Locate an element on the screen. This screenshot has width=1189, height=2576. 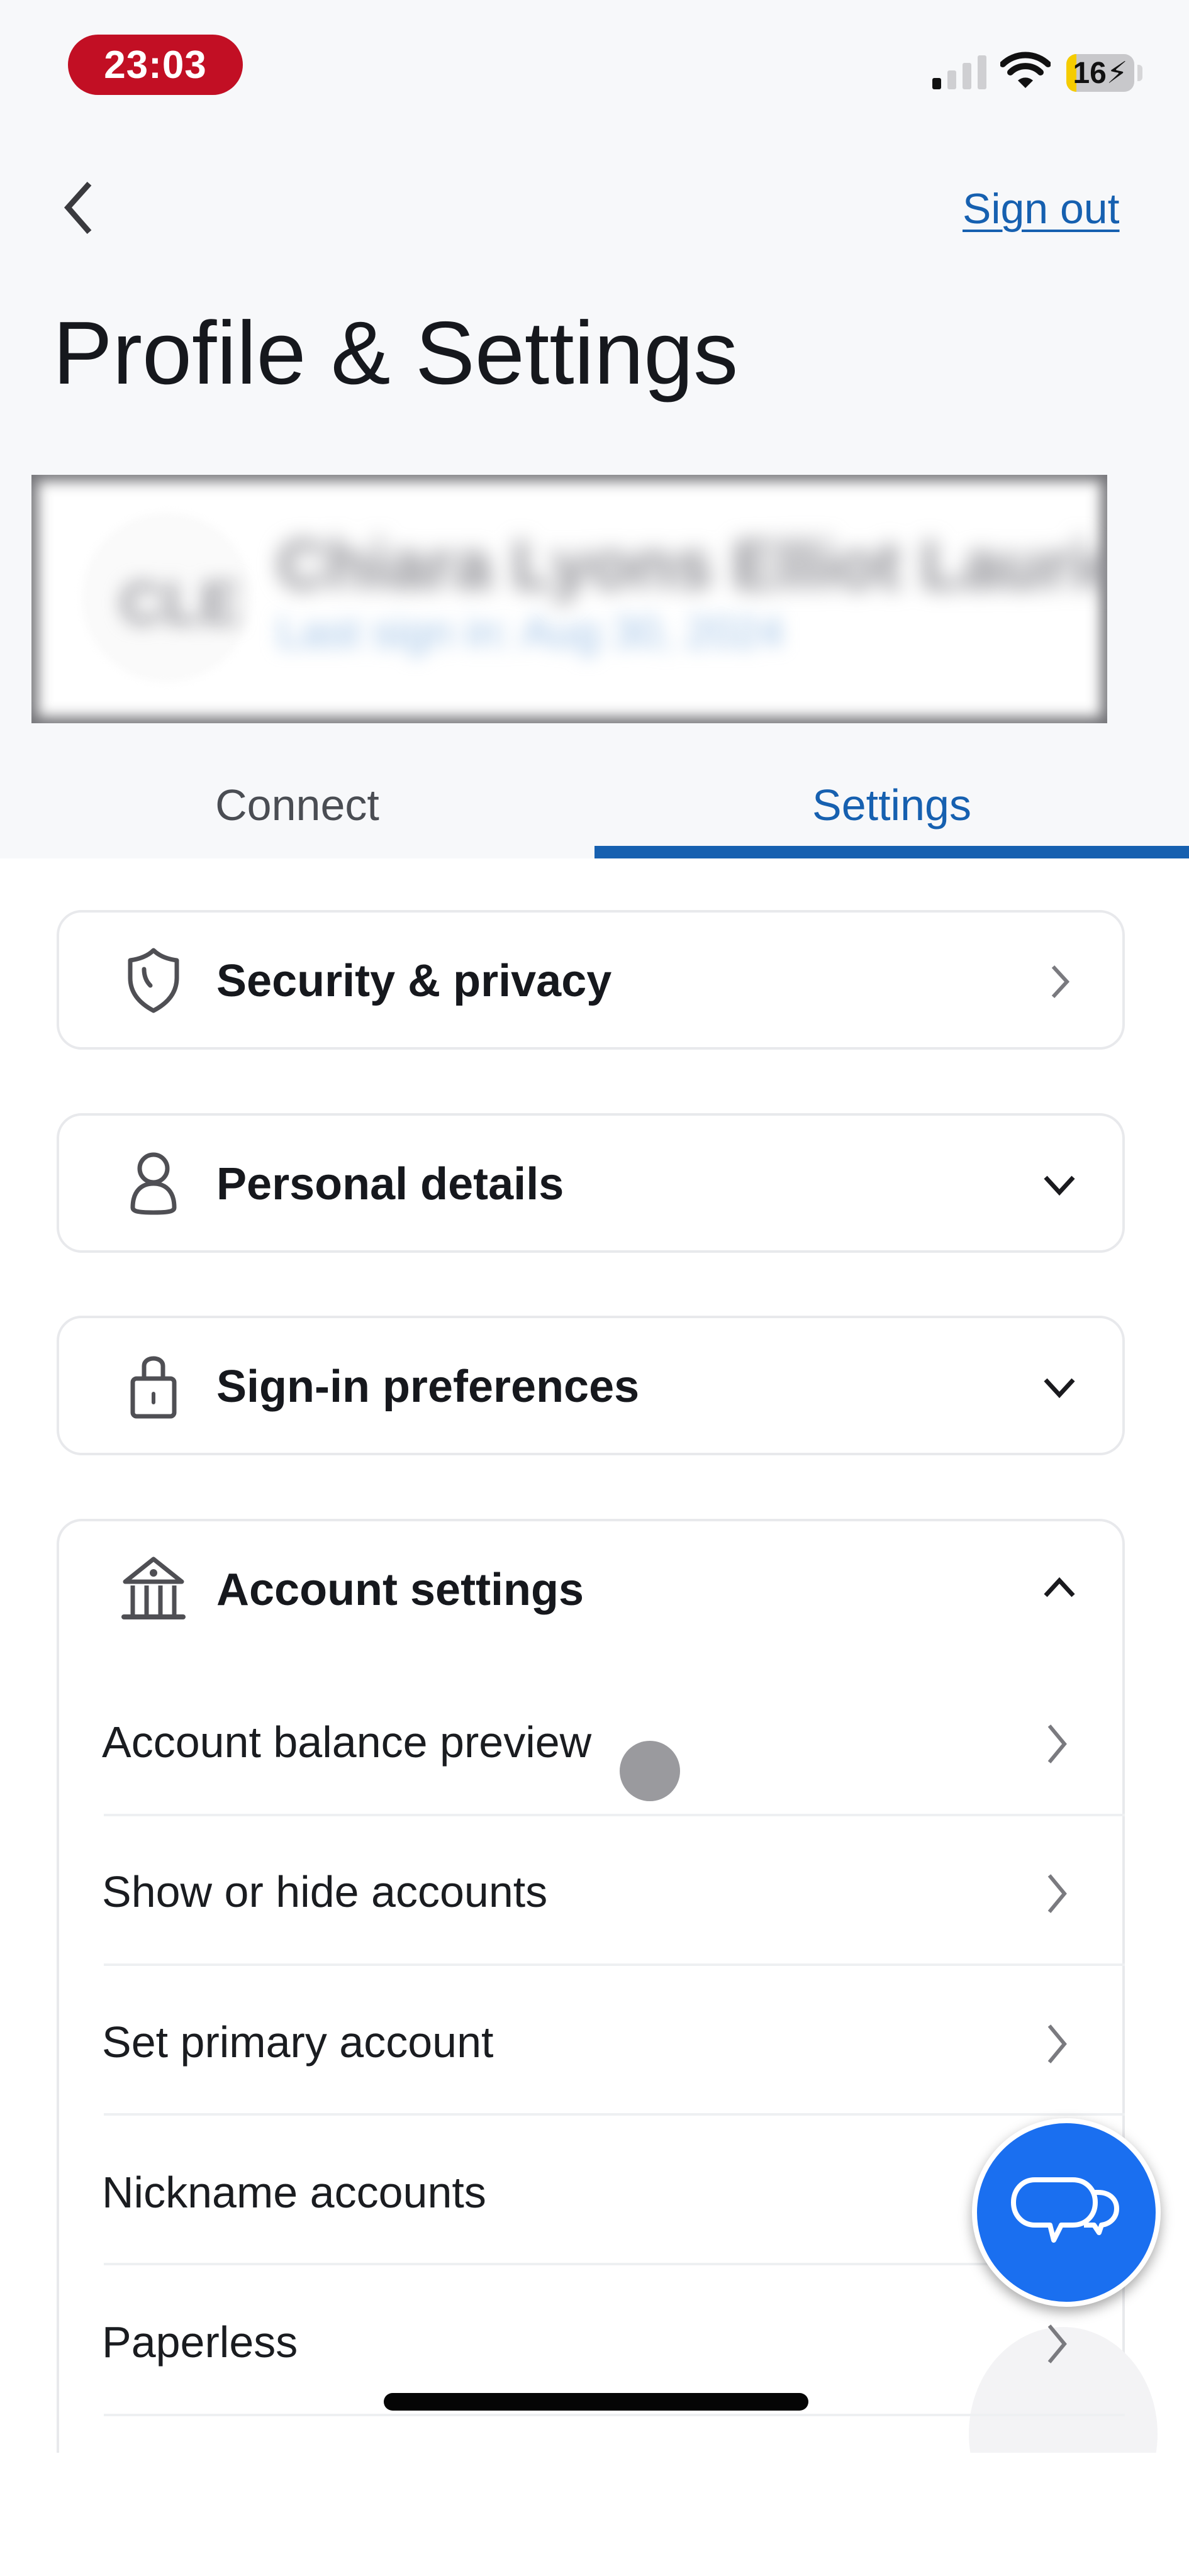
chevron-up-icon is located at coordinates (1059, 1587).